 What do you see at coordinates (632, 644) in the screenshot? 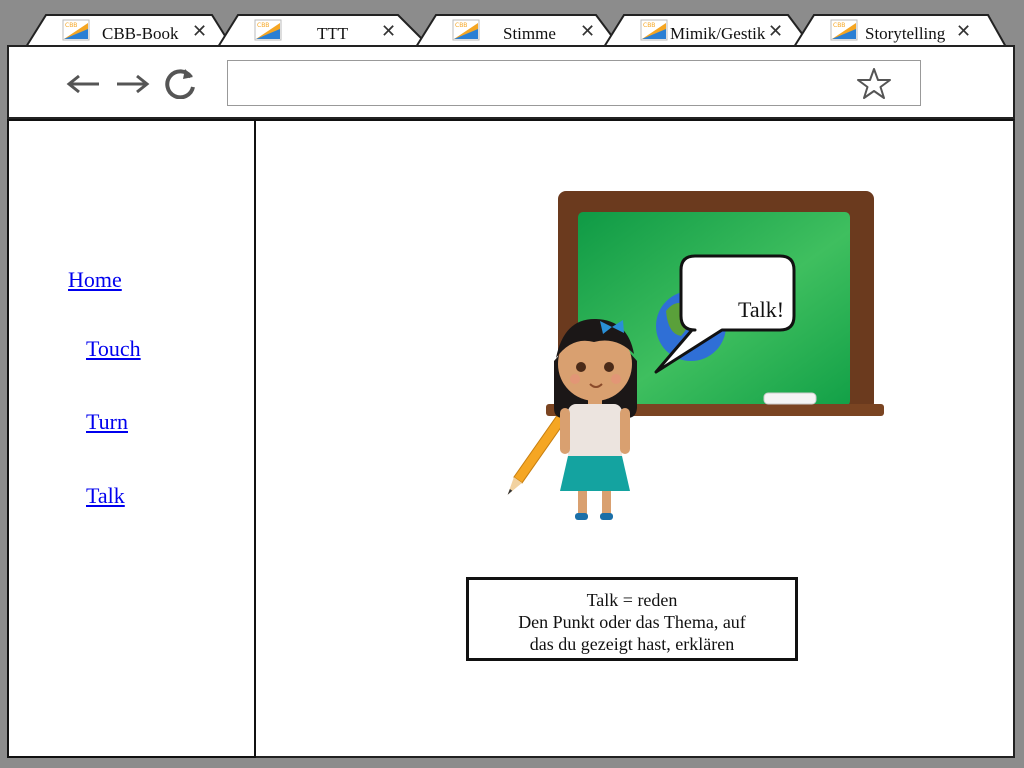
I see `definition-line: das du gezeigt hast, erklären` at bounding box center [632, 644].